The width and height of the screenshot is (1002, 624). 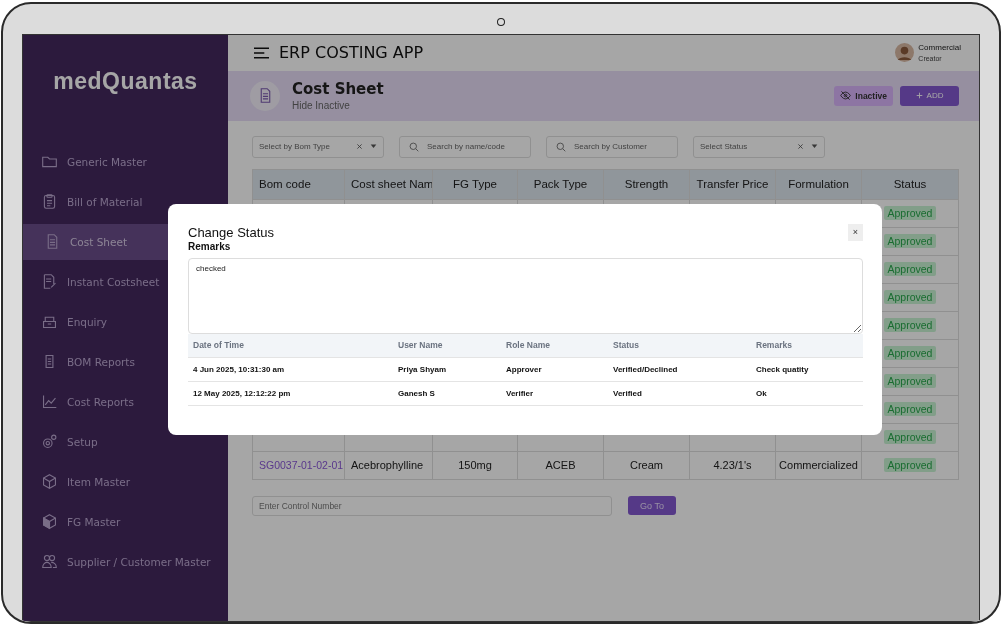 I want to click on chart-icon, so click(x=49, y=402).